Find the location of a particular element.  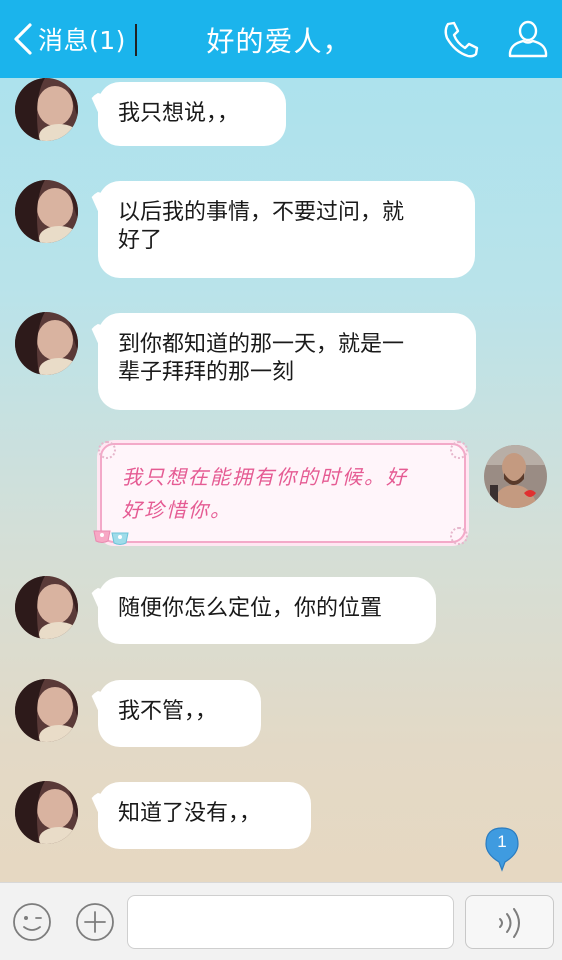

message-bubble: 我只想说，， is located at coordinates (192, 114).